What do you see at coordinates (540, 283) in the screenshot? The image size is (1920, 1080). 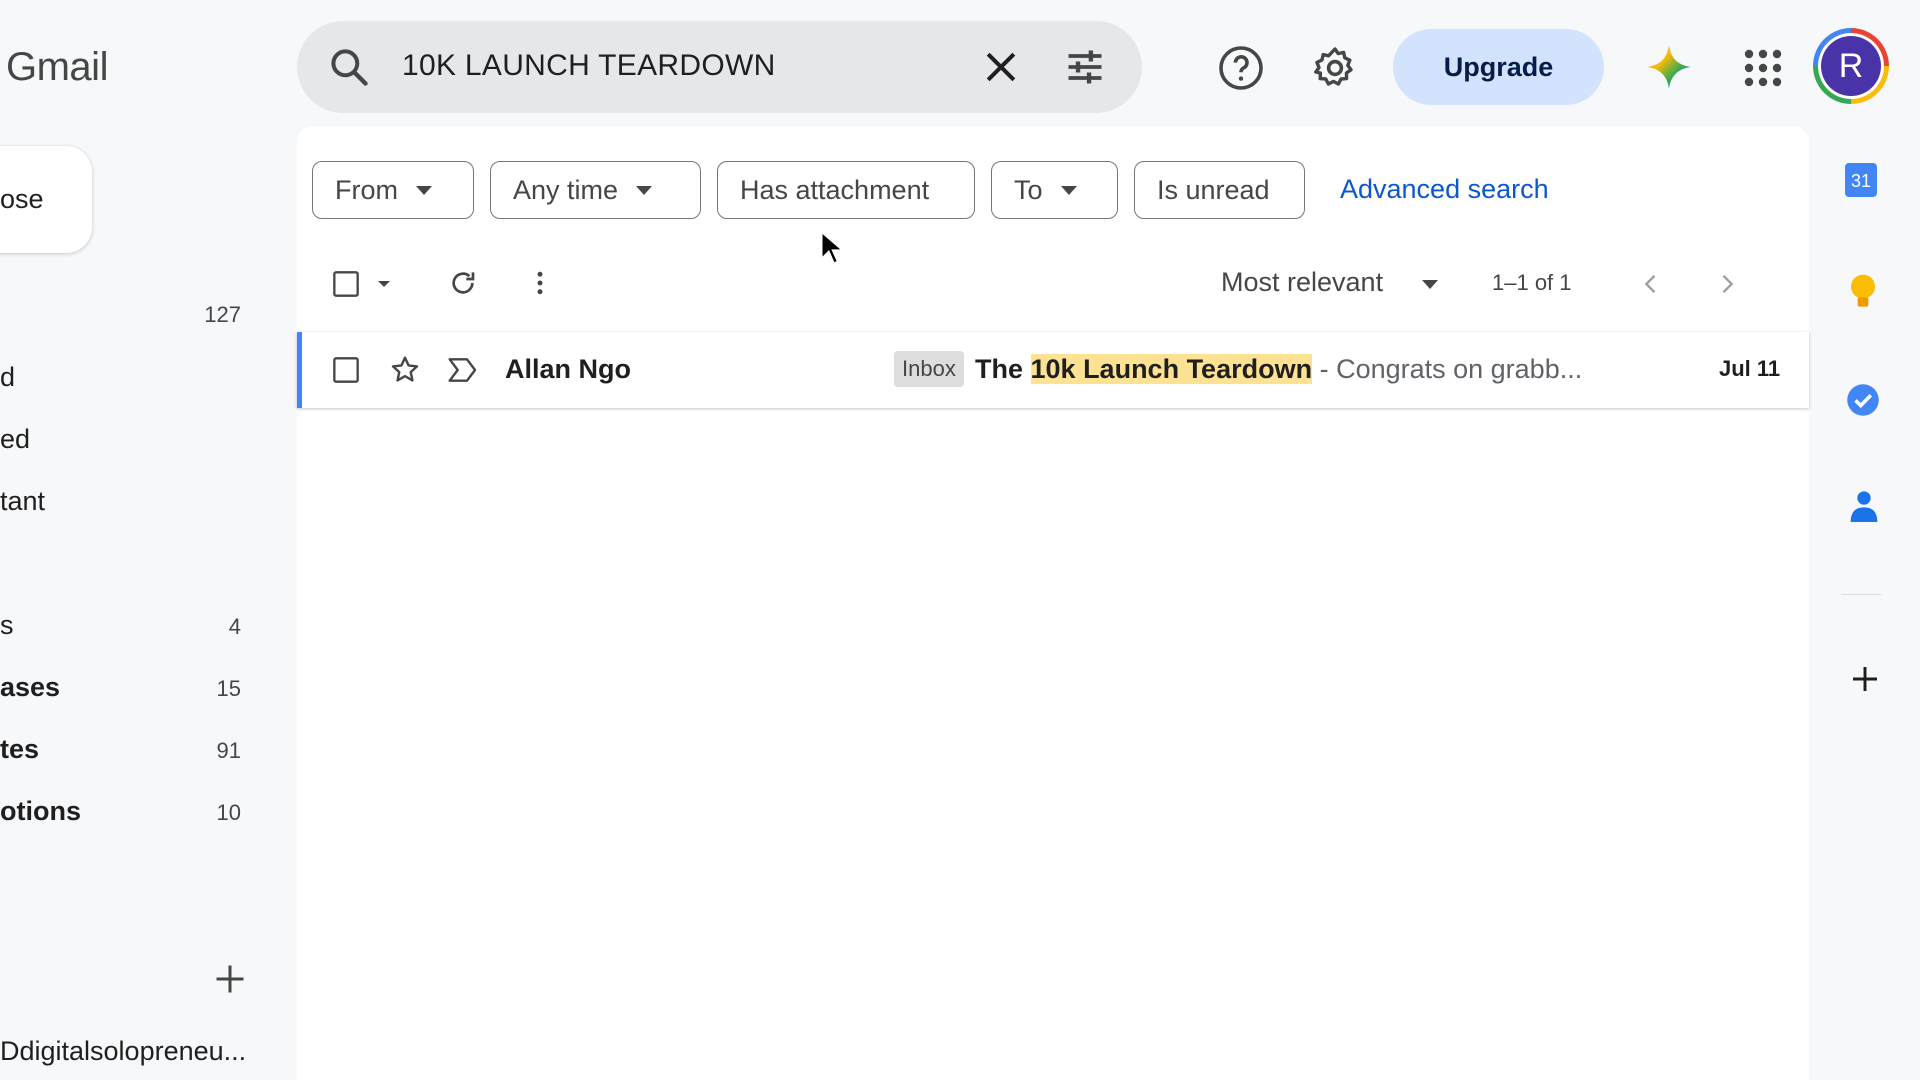 I see `more-options-icon` at bounding box center [540, 283].